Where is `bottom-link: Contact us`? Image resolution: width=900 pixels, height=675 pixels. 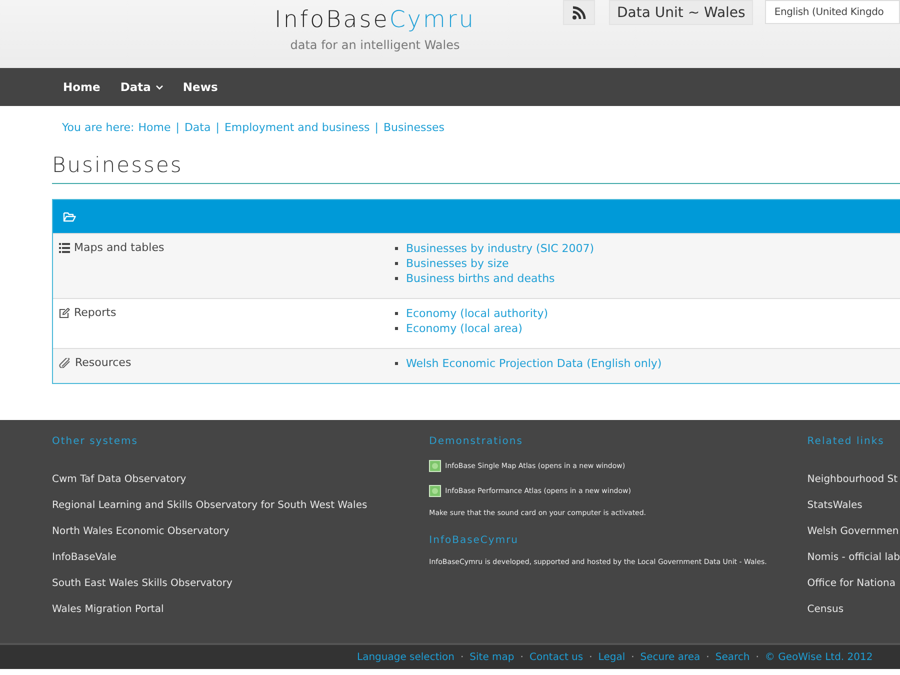 bottom-link: Contact us is located at coordinates (556, 657).